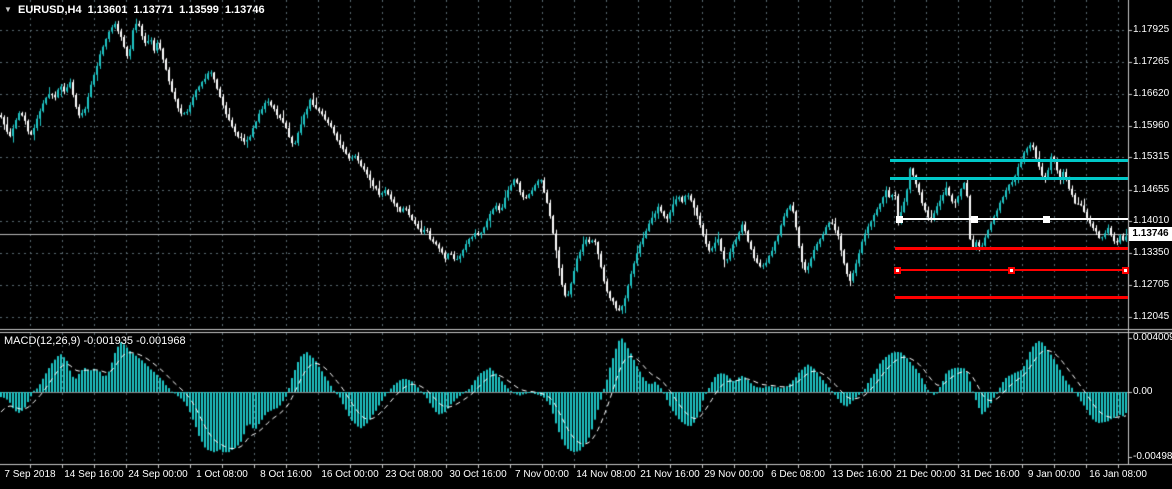 The width and height of the screenshot is (1172, 489). Describe the element at coordinates (107, 10) in the screenshot. I see `open-value: 1.13601` at that location.